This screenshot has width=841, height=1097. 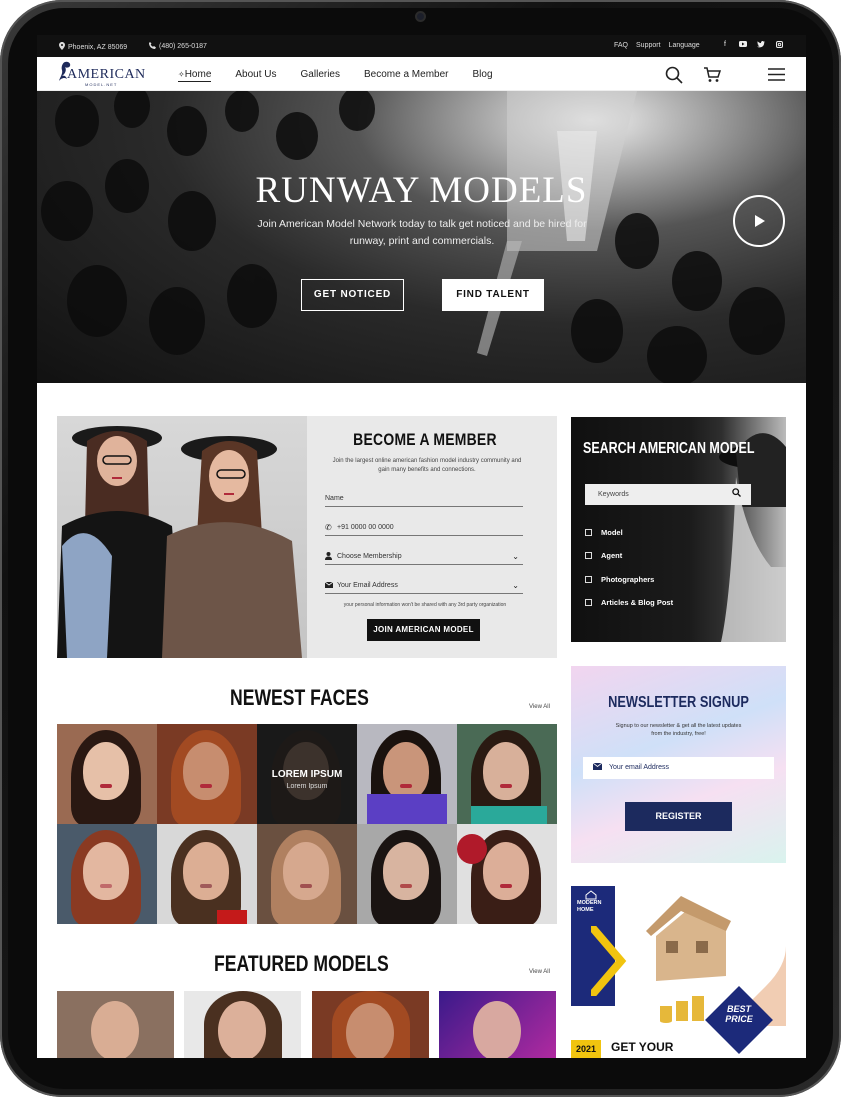 What do you see at coordinates (669, 448) in the screenshot?
I see `search-title: SEARCH AMERICAN MODEL` at bounding box center [669, 448].